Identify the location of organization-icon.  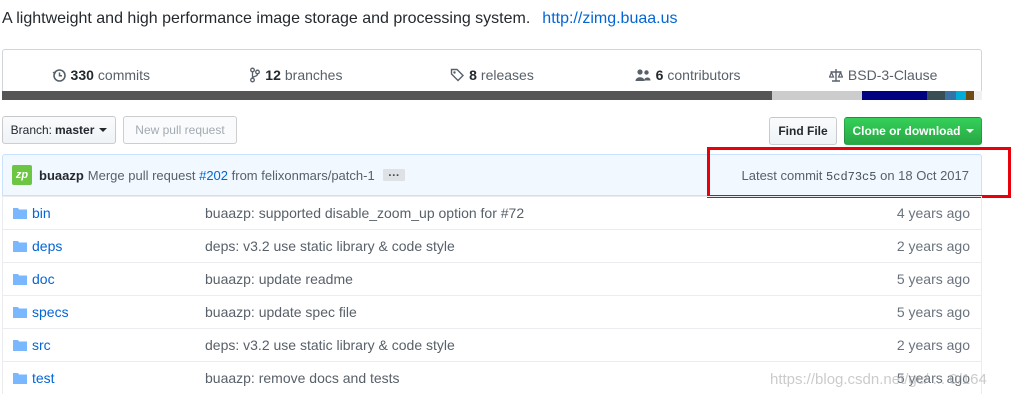
(643, 75).